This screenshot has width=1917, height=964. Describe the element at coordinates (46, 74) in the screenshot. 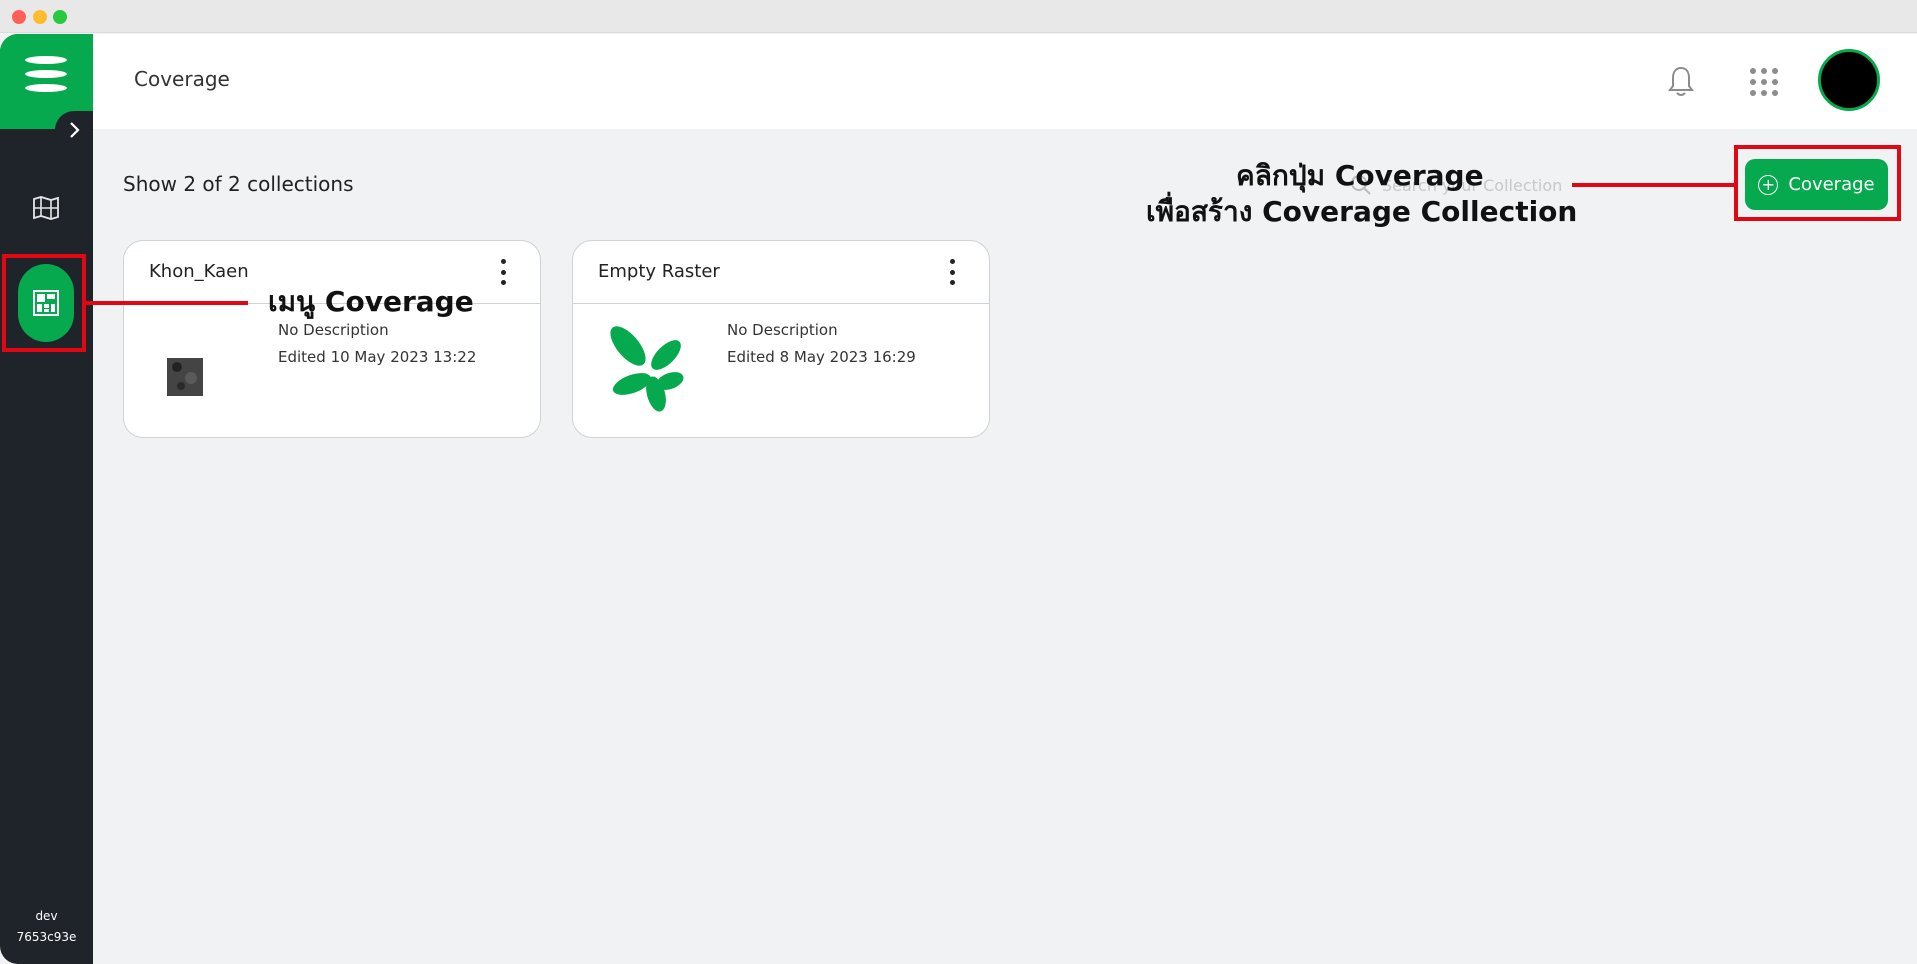

I see `brand-logo-icon` at that location.